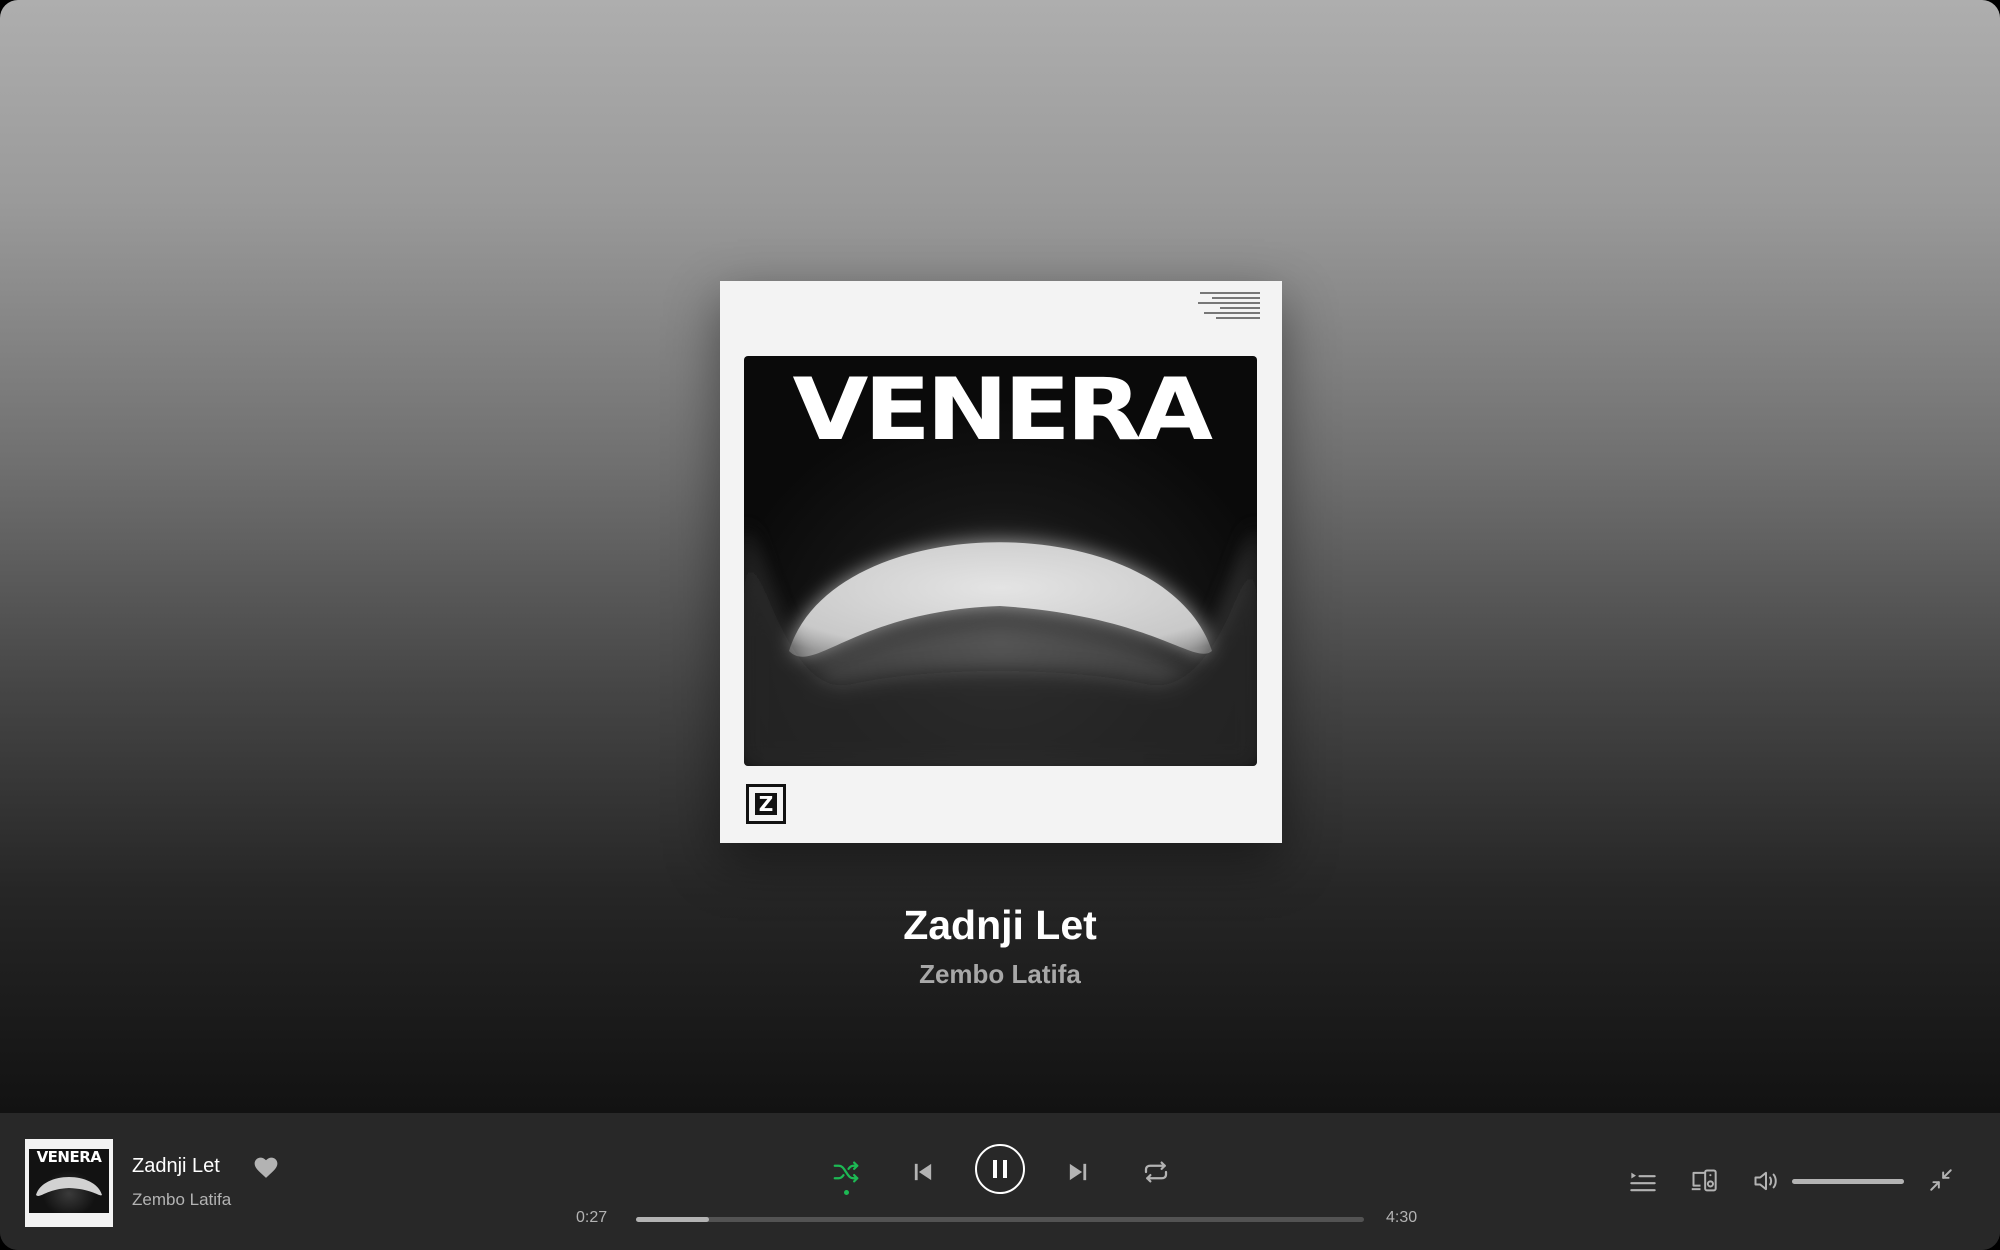 This screenshot has width=2000, height=1250. What do you see at coordinates (1078, 1172) in the screenshot?
I see `next-icon` at bounding box center [1078, 1172].